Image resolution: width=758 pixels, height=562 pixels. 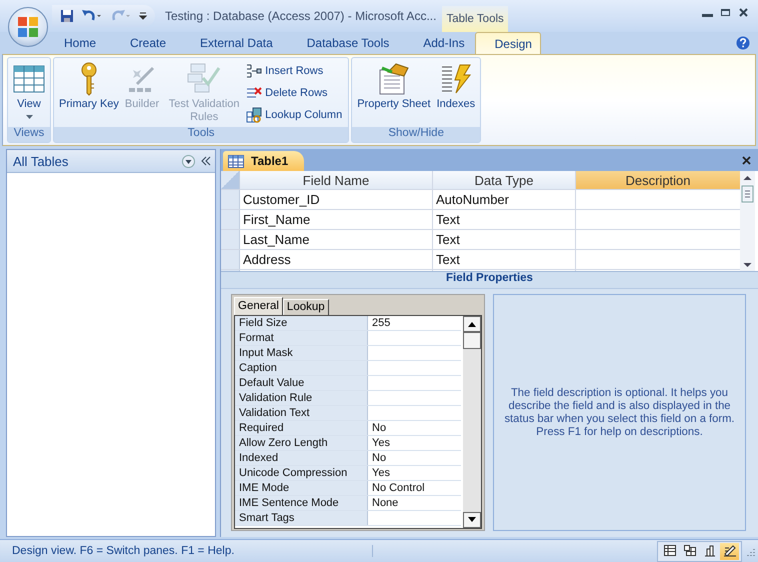 What do you see at coordinates (305, 307) in the screenshot?
I see `property-tab: Lookup` at bounding box center [305, 307].